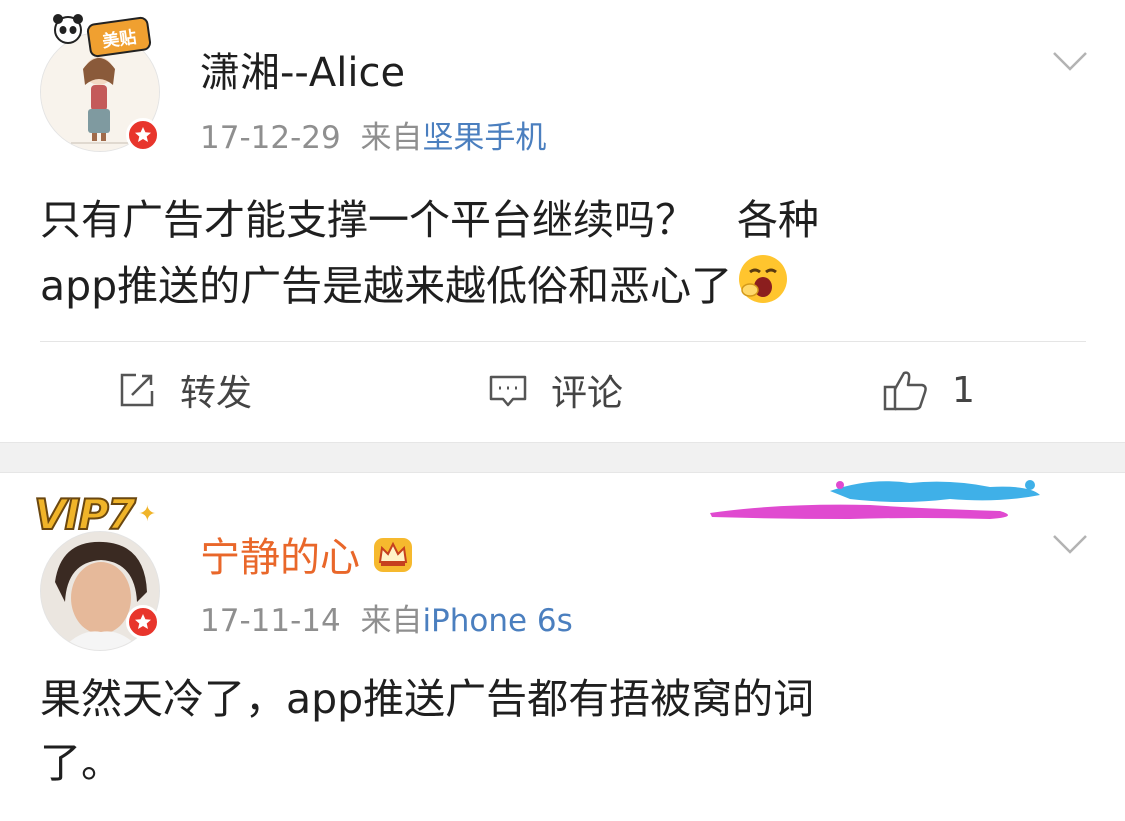 This screenshot has height=821, width=1125. Describe the element at coordinates (137, 390) in the screenshot. I see `repost-icon` at that location.